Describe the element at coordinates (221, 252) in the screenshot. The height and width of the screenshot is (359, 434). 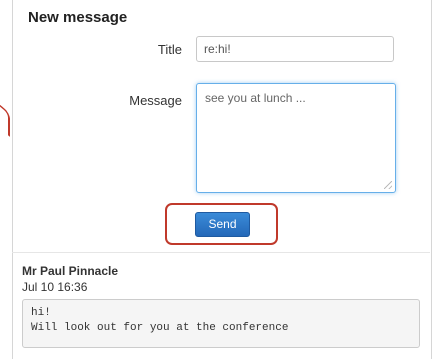
I see `divider` at that location.